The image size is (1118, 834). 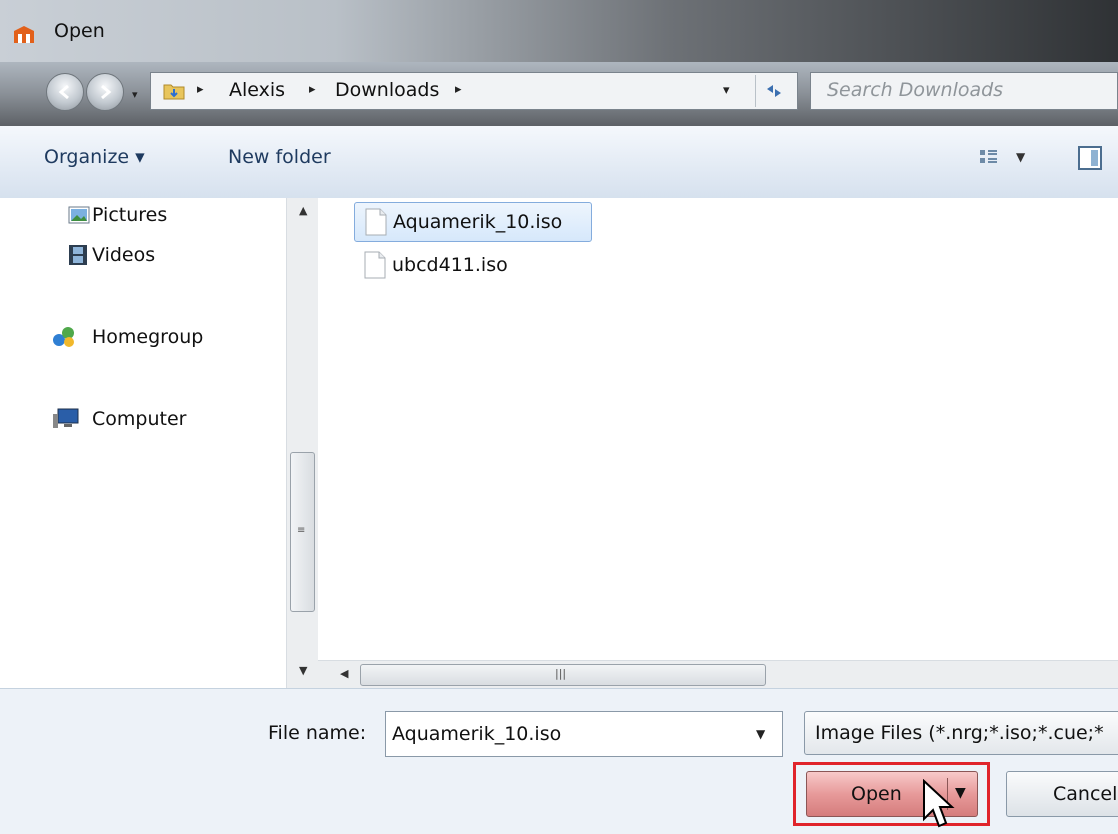 I want to click on file-type-filter-value: Image Files (*.nrg;*.iso;*.cue;*, so click(x=959, y=733).